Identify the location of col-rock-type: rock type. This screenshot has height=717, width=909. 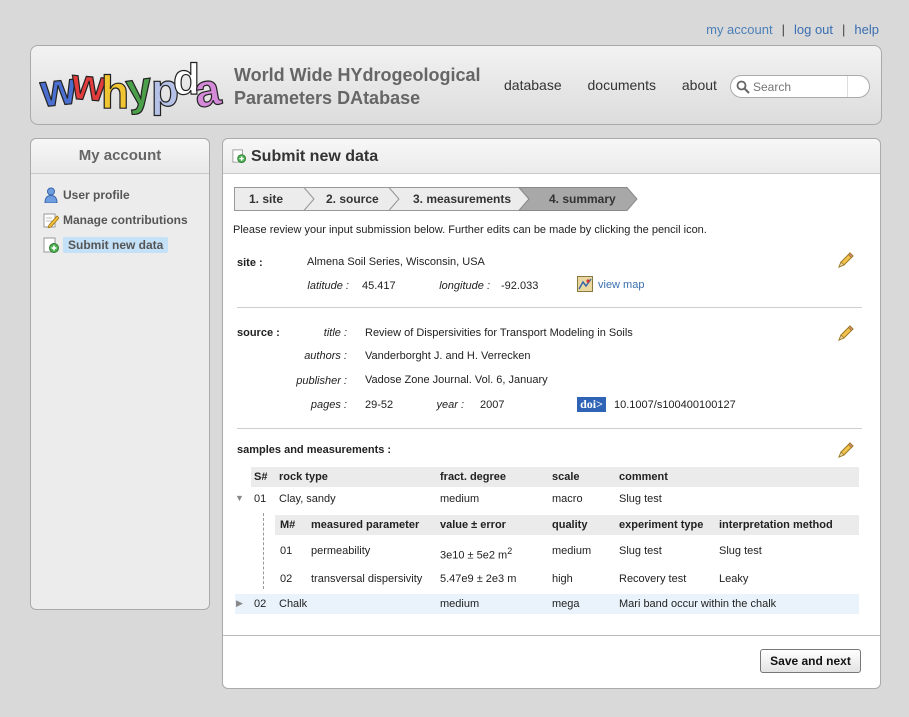
(303, 477).